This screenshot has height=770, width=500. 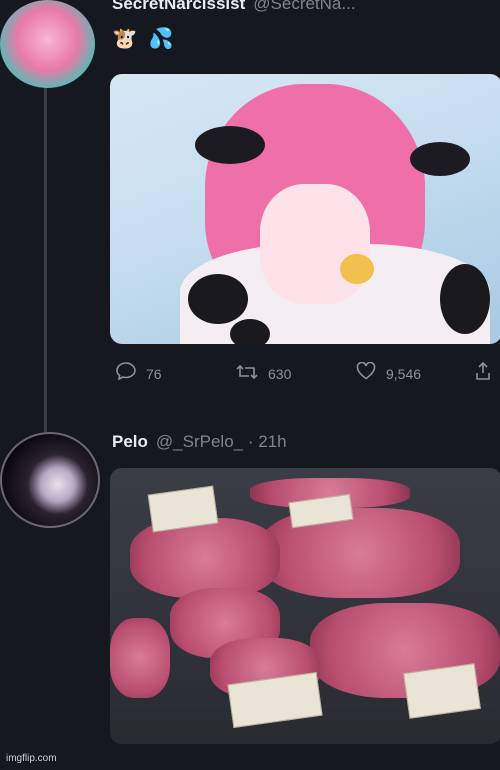 What do you see at coordinates (161, 39) in the screenshot?
I see `sweat-drops-emoji: 💦` at bounding box center [161, 39].